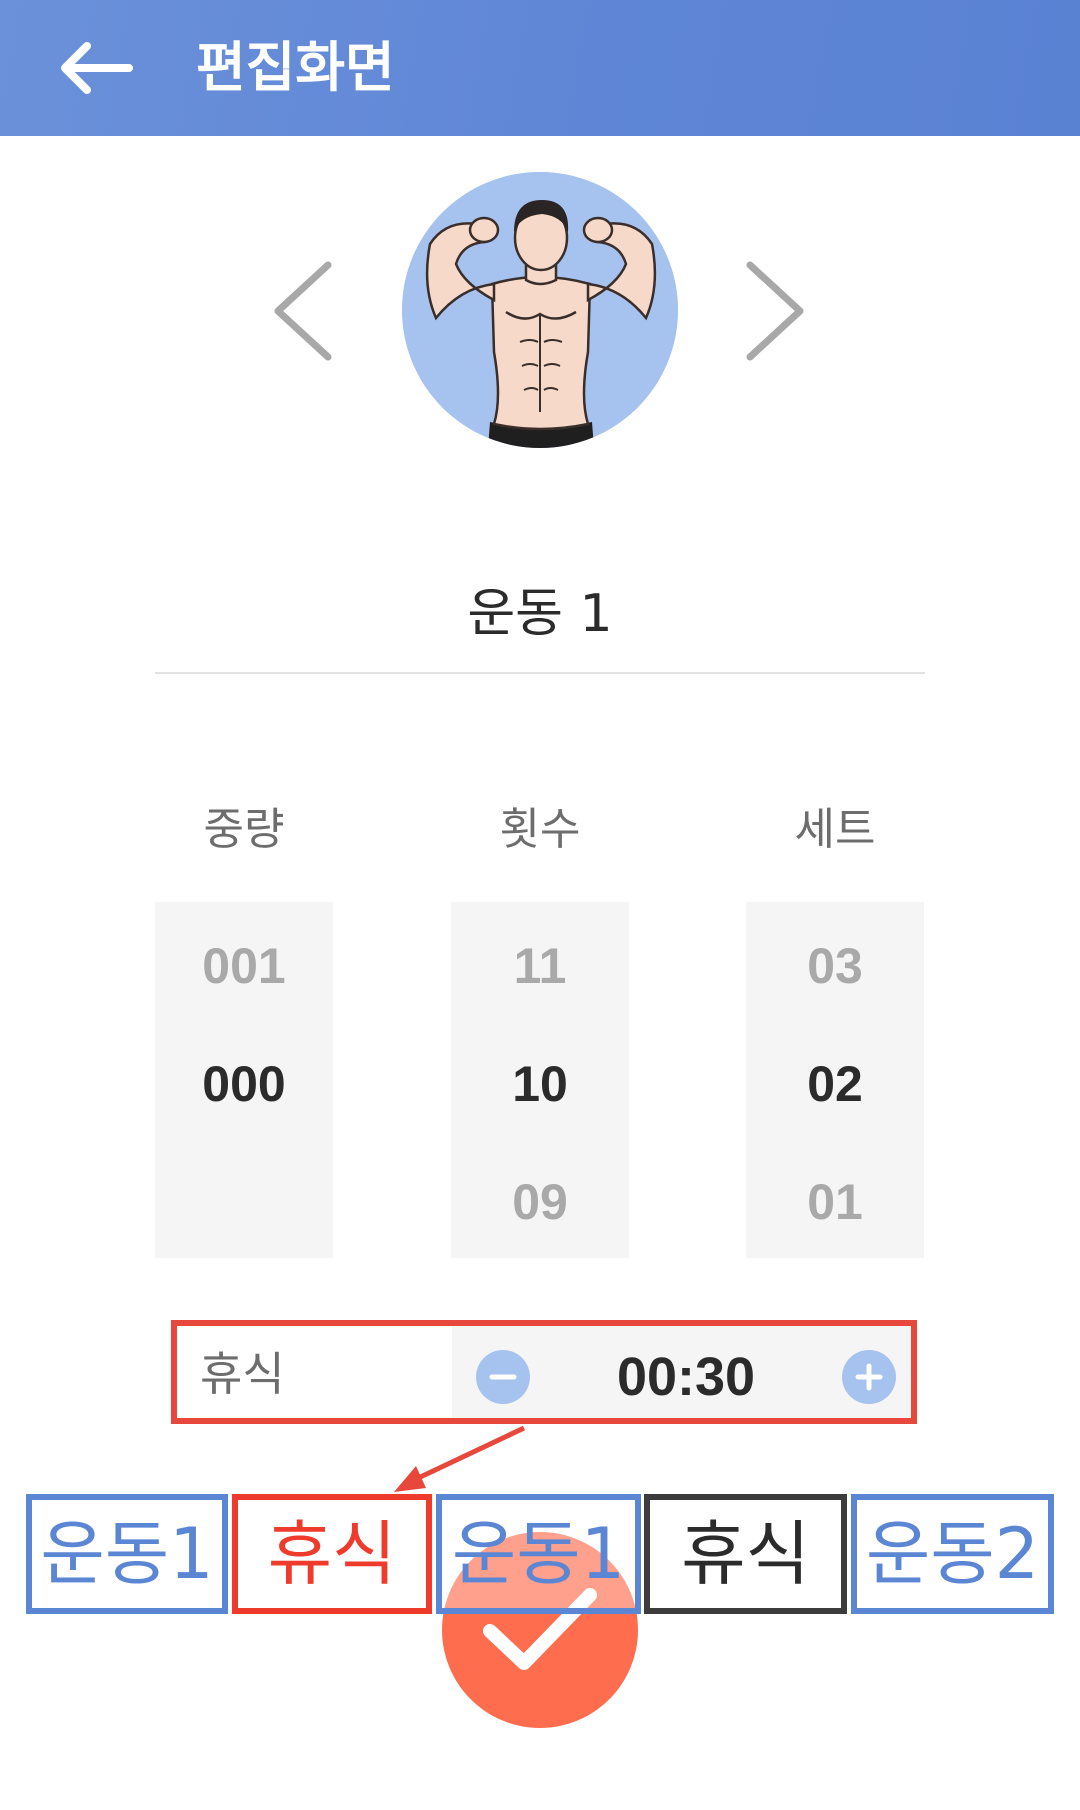  I want to click on arrow-left-icon, so click(97, 68).